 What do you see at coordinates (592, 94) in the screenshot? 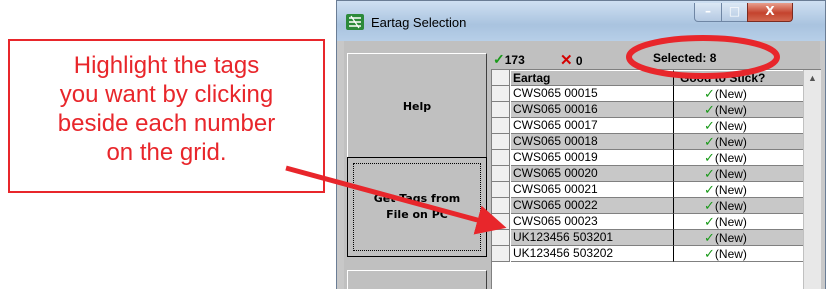
I see `eartag-cell: CWS065 00015` at bounding box center [592, 94].